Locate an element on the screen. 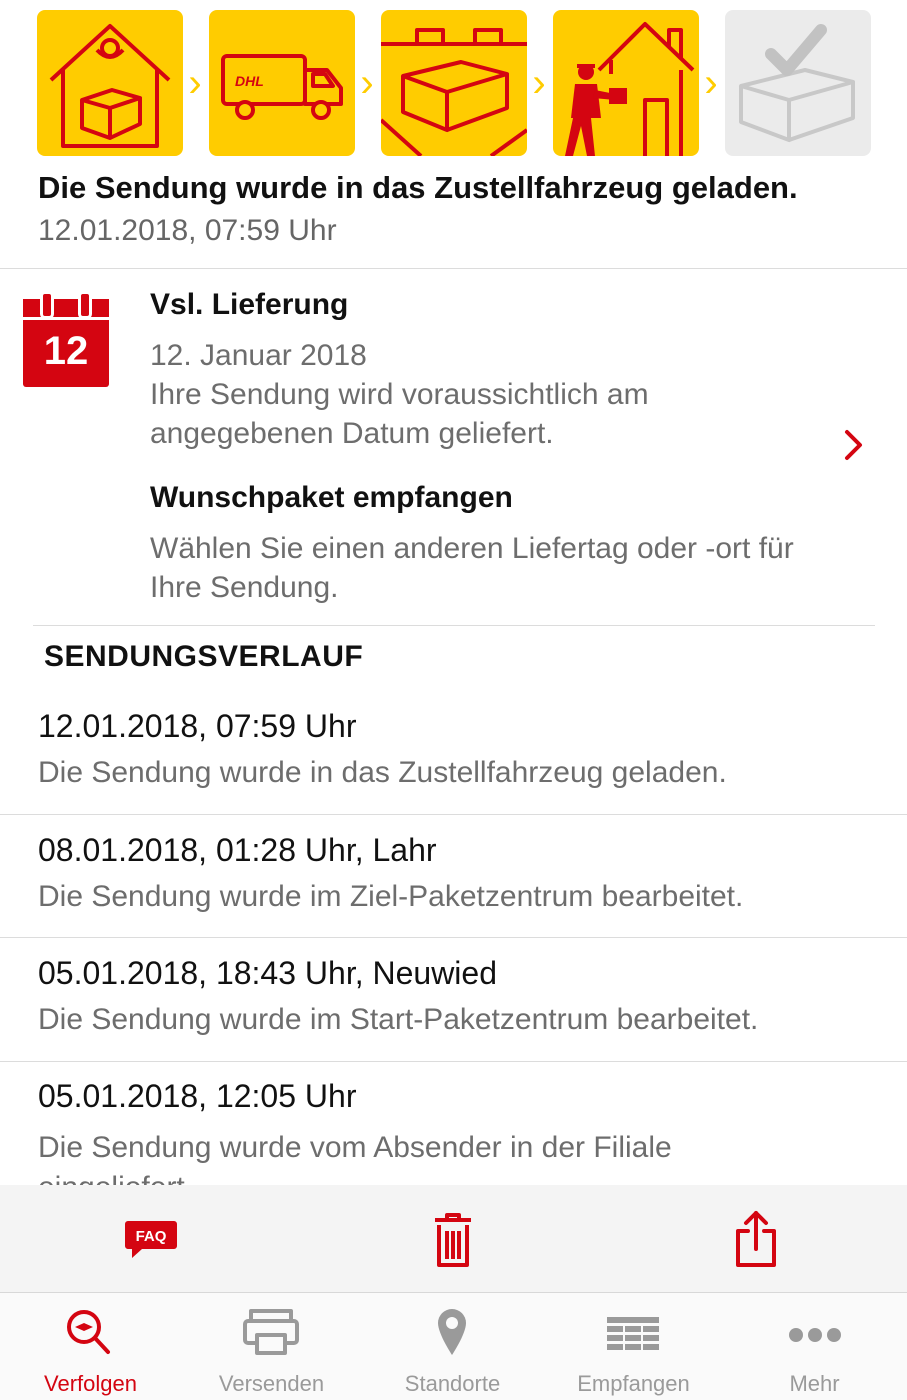 The height and width of the screenshot is (1400, 907). dhl-truck-logo: DHL is located at coordinates (249, 81).